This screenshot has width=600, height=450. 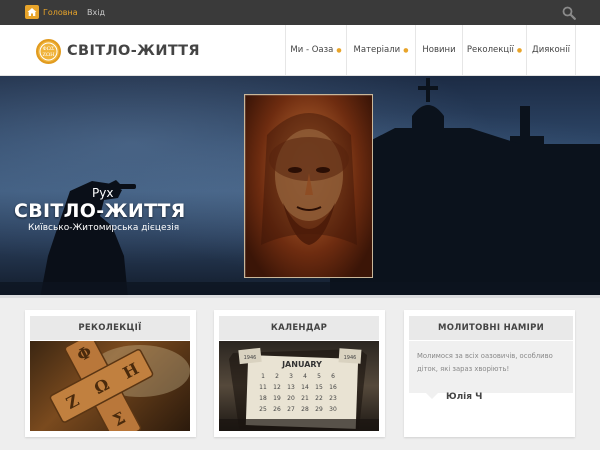 I want to click on svg-text: 4, so click(x=305, y=376).